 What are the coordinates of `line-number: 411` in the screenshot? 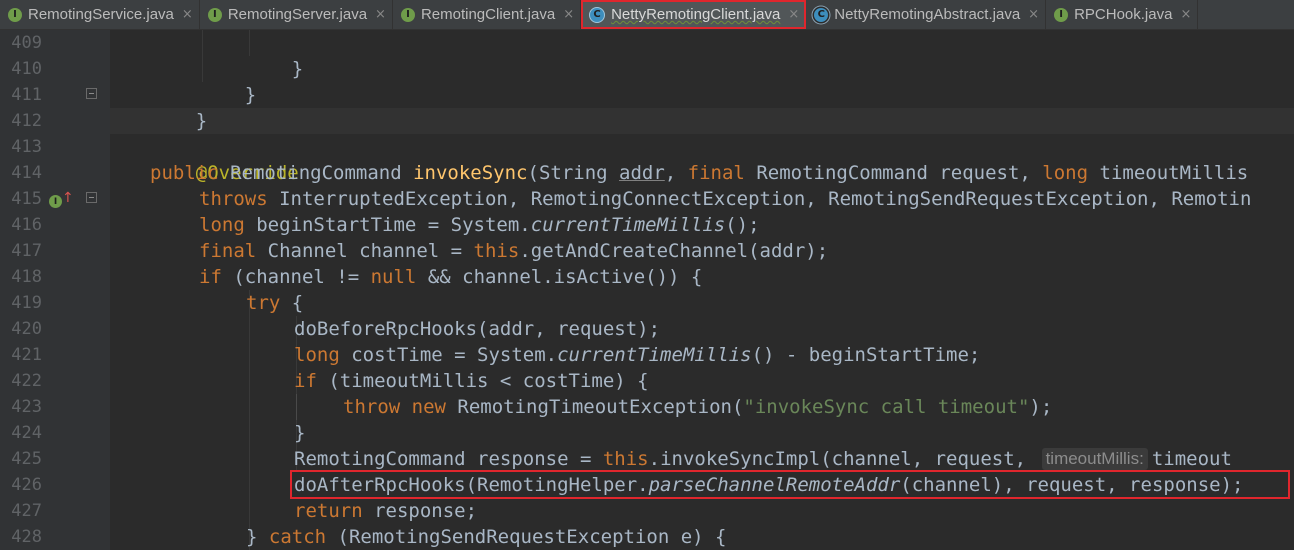 It's located at (26, 95).